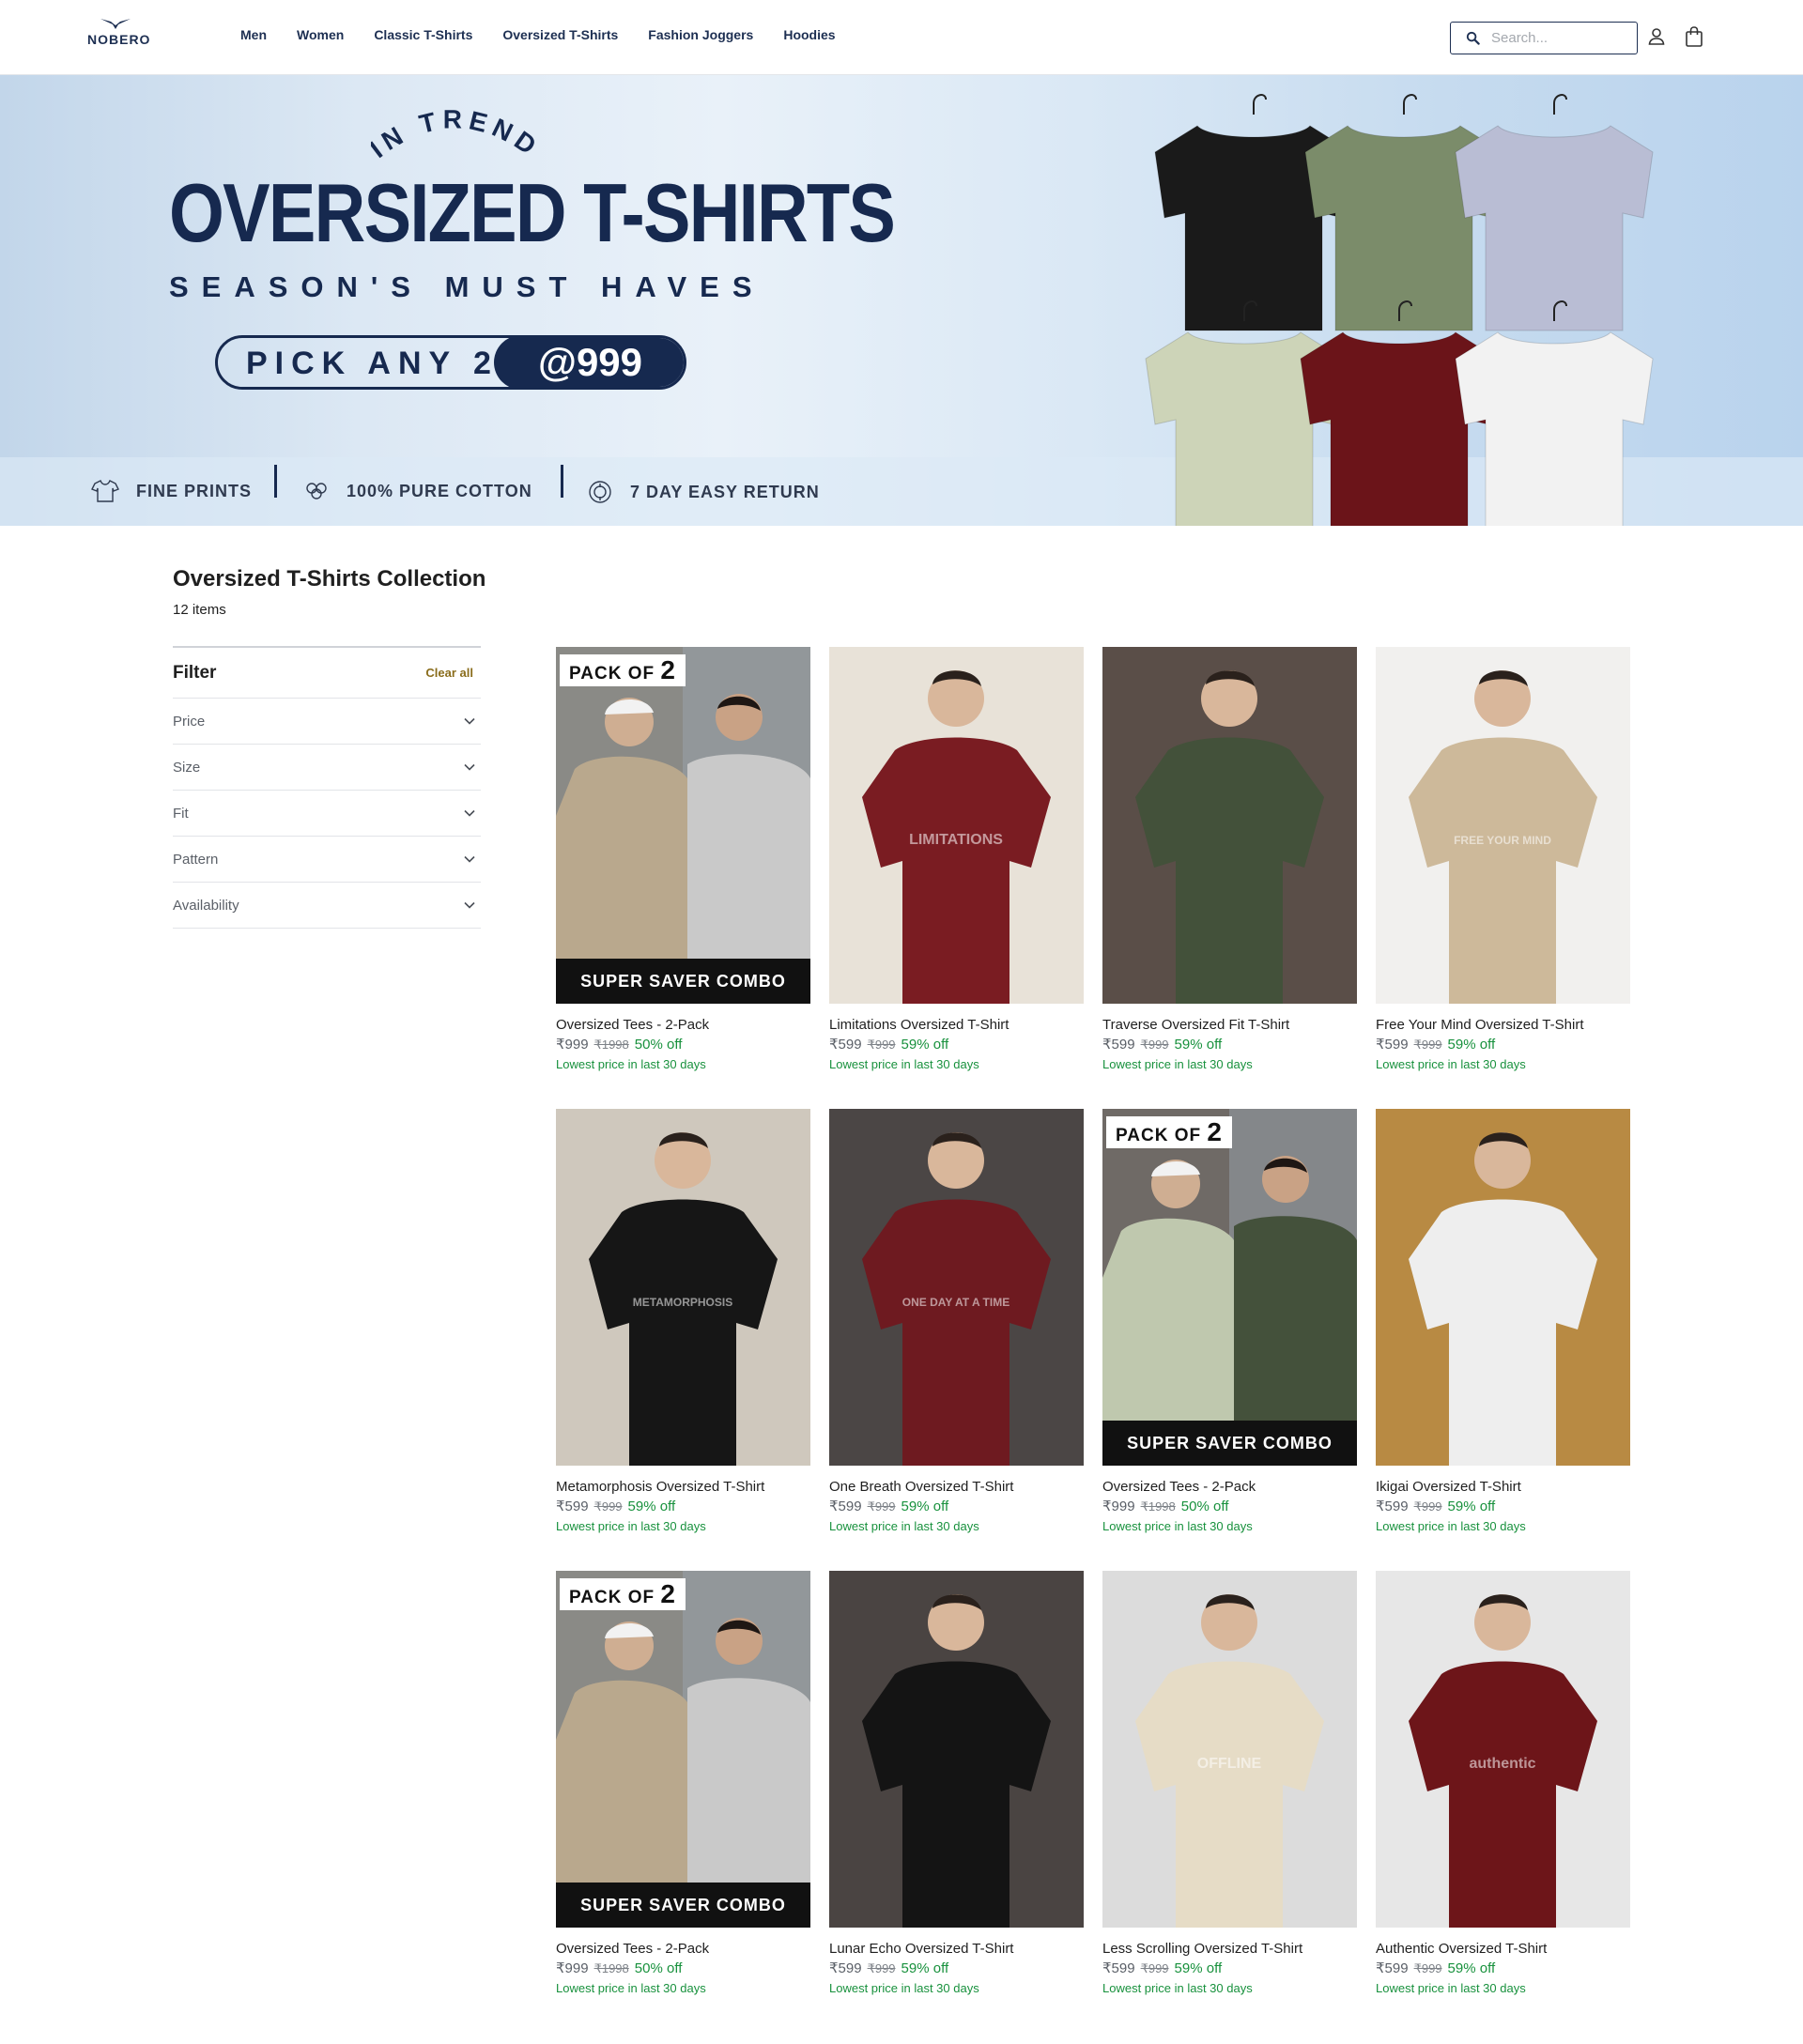 The width and height of the screenshot is (1803, 2044). I want to click on search-input, so click(1557, 38).